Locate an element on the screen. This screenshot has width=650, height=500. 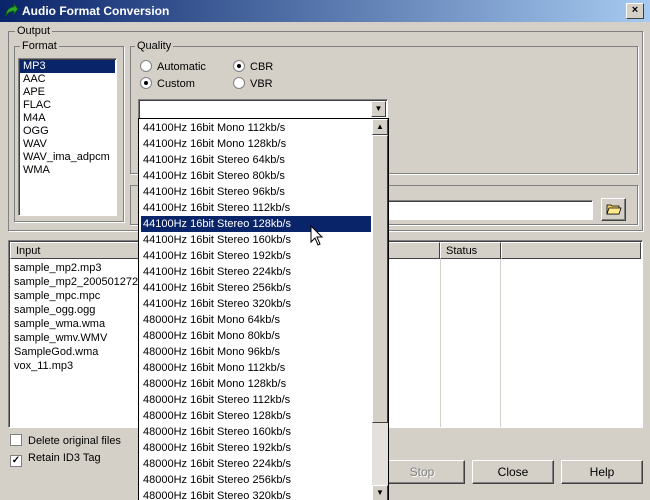
quality-option: 48000Hz 16bit Stereo 160kb/s is located at coordinates (256, 432).